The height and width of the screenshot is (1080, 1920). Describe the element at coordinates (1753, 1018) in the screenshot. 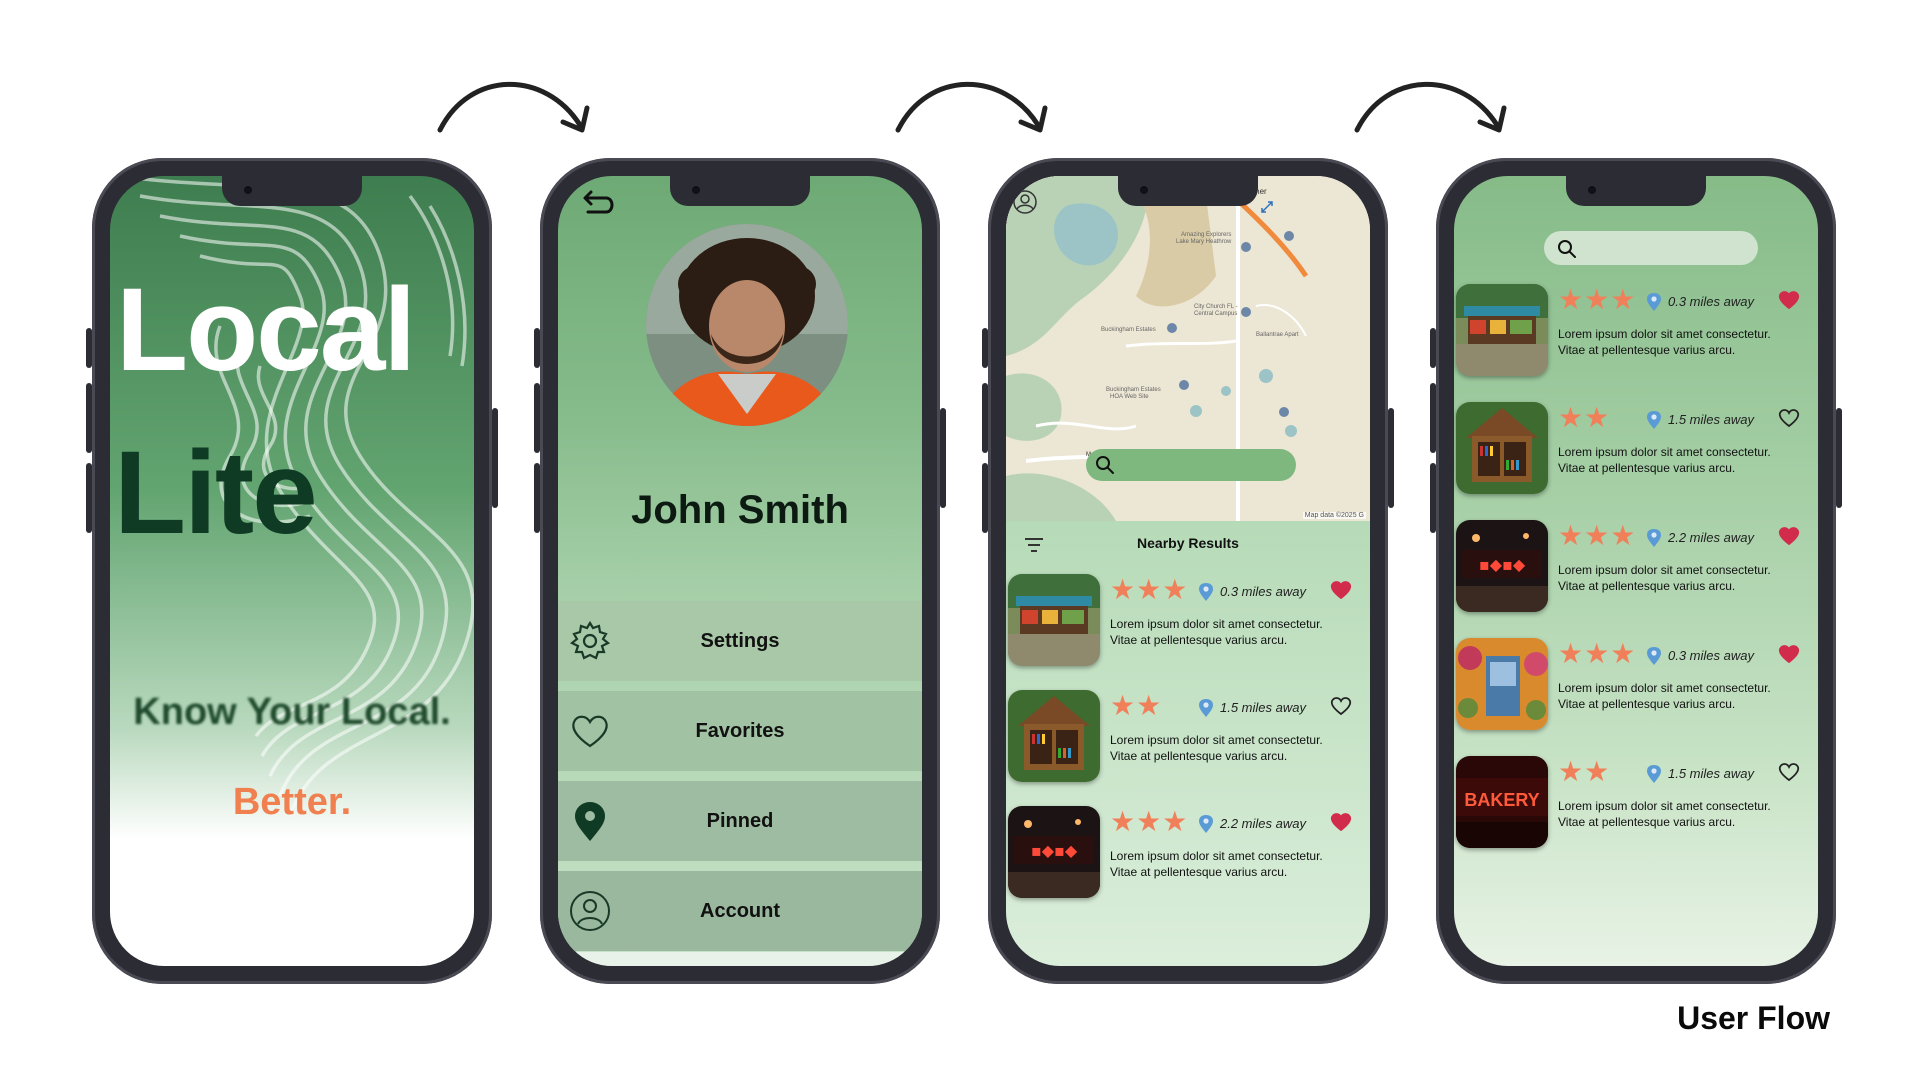

I see `caption: User Flow` at that location.